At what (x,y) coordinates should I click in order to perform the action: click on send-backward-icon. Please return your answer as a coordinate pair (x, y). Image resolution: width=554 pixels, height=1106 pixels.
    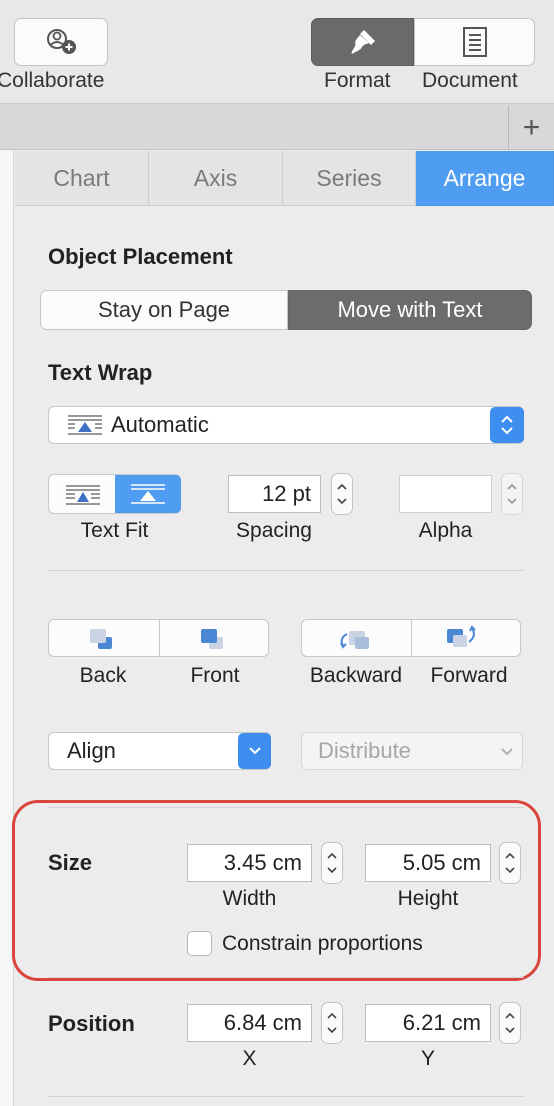
    Looking at the image, I should click on (355, 641).